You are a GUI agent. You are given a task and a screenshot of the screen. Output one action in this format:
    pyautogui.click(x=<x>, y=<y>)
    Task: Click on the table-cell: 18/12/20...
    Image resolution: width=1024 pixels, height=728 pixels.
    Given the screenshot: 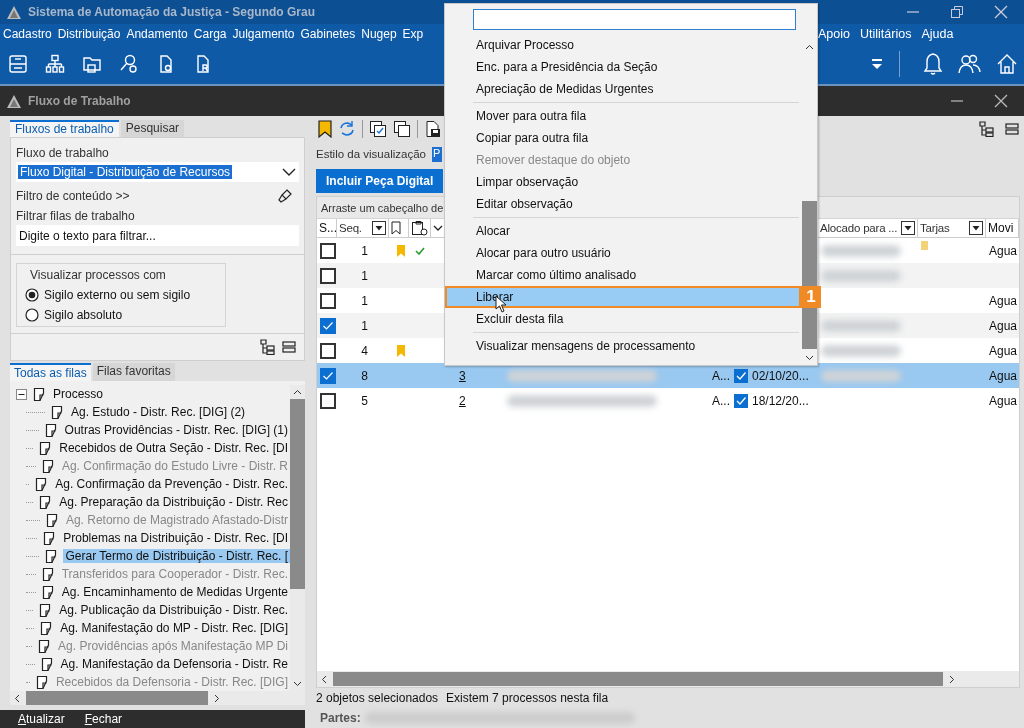 What is the action you would take?
    pyautogui.click(x=780, y=400)
    